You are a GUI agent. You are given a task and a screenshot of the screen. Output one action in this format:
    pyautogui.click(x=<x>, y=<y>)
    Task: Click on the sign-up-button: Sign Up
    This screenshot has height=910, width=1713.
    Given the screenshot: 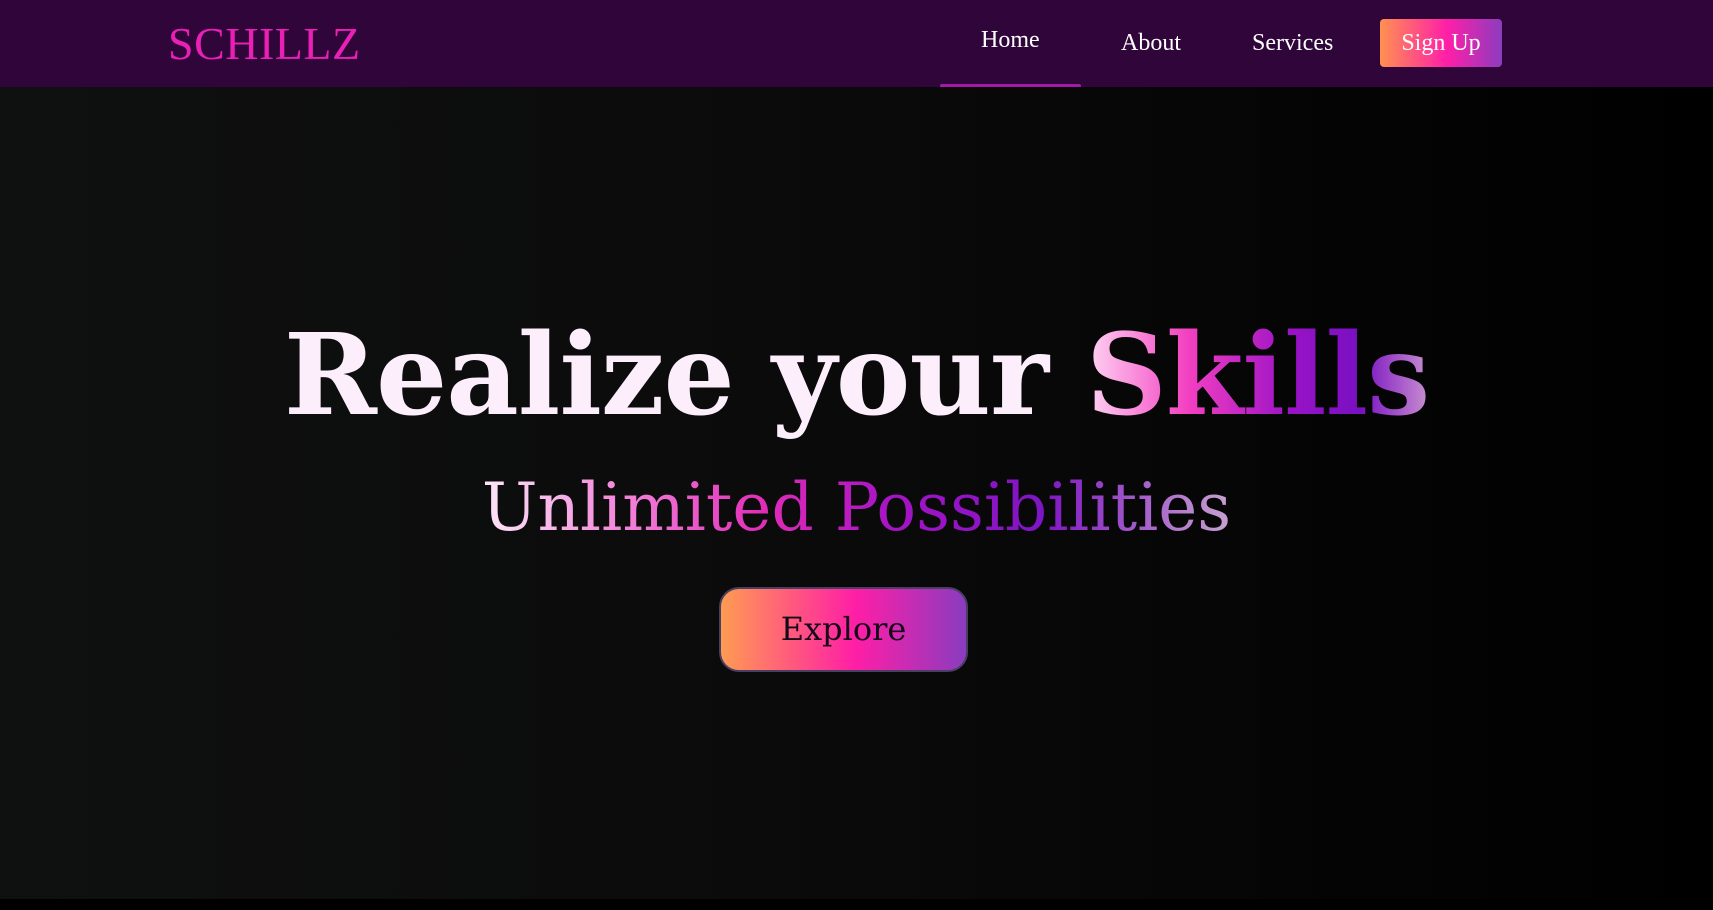 What is the action you would take?
    pyautogui.click(x=1441, y=43)
    